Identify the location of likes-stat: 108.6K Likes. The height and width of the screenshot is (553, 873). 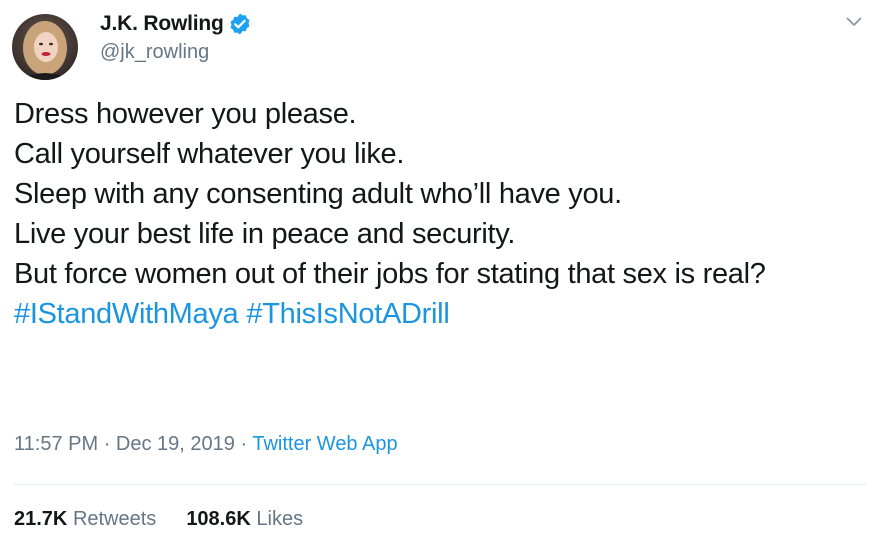
(244, 519).